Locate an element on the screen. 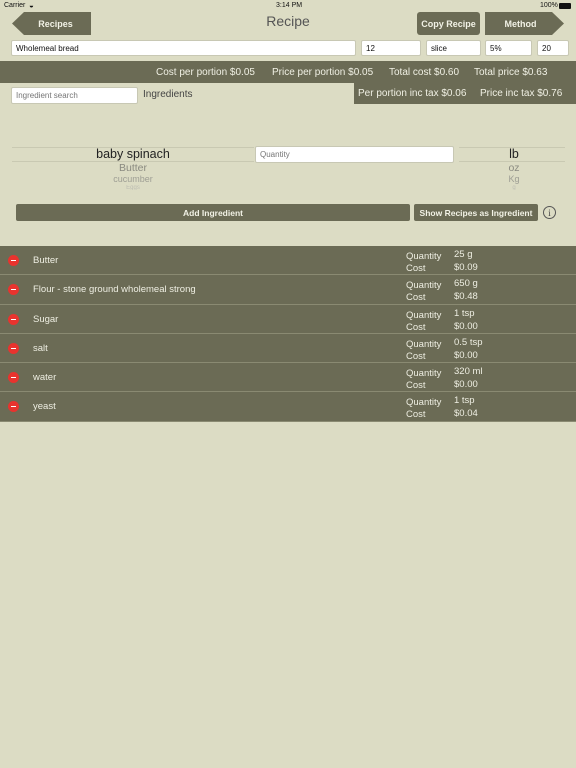 This screenshot has height=768, width=576. quantity-input is located at coordinates (354, 154).